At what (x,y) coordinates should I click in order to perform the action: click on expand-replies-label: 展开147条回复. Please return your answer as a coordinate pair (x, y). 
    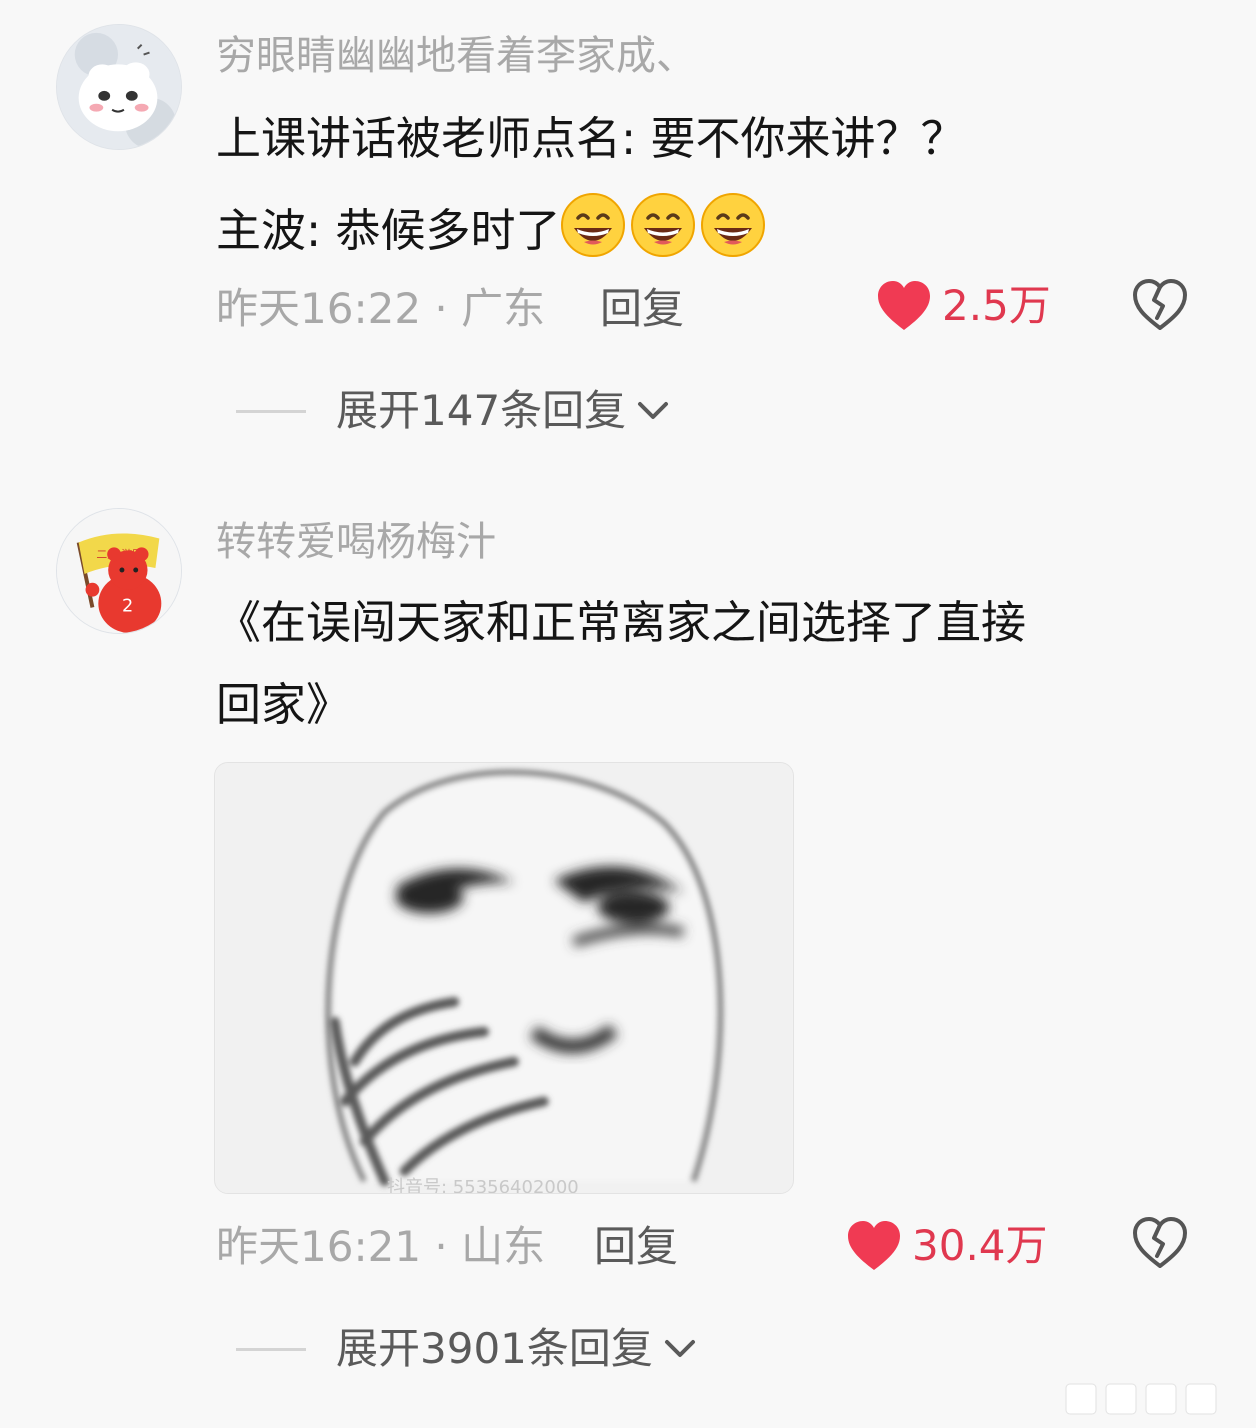
    Looking at the image, I should click on (481, 410).